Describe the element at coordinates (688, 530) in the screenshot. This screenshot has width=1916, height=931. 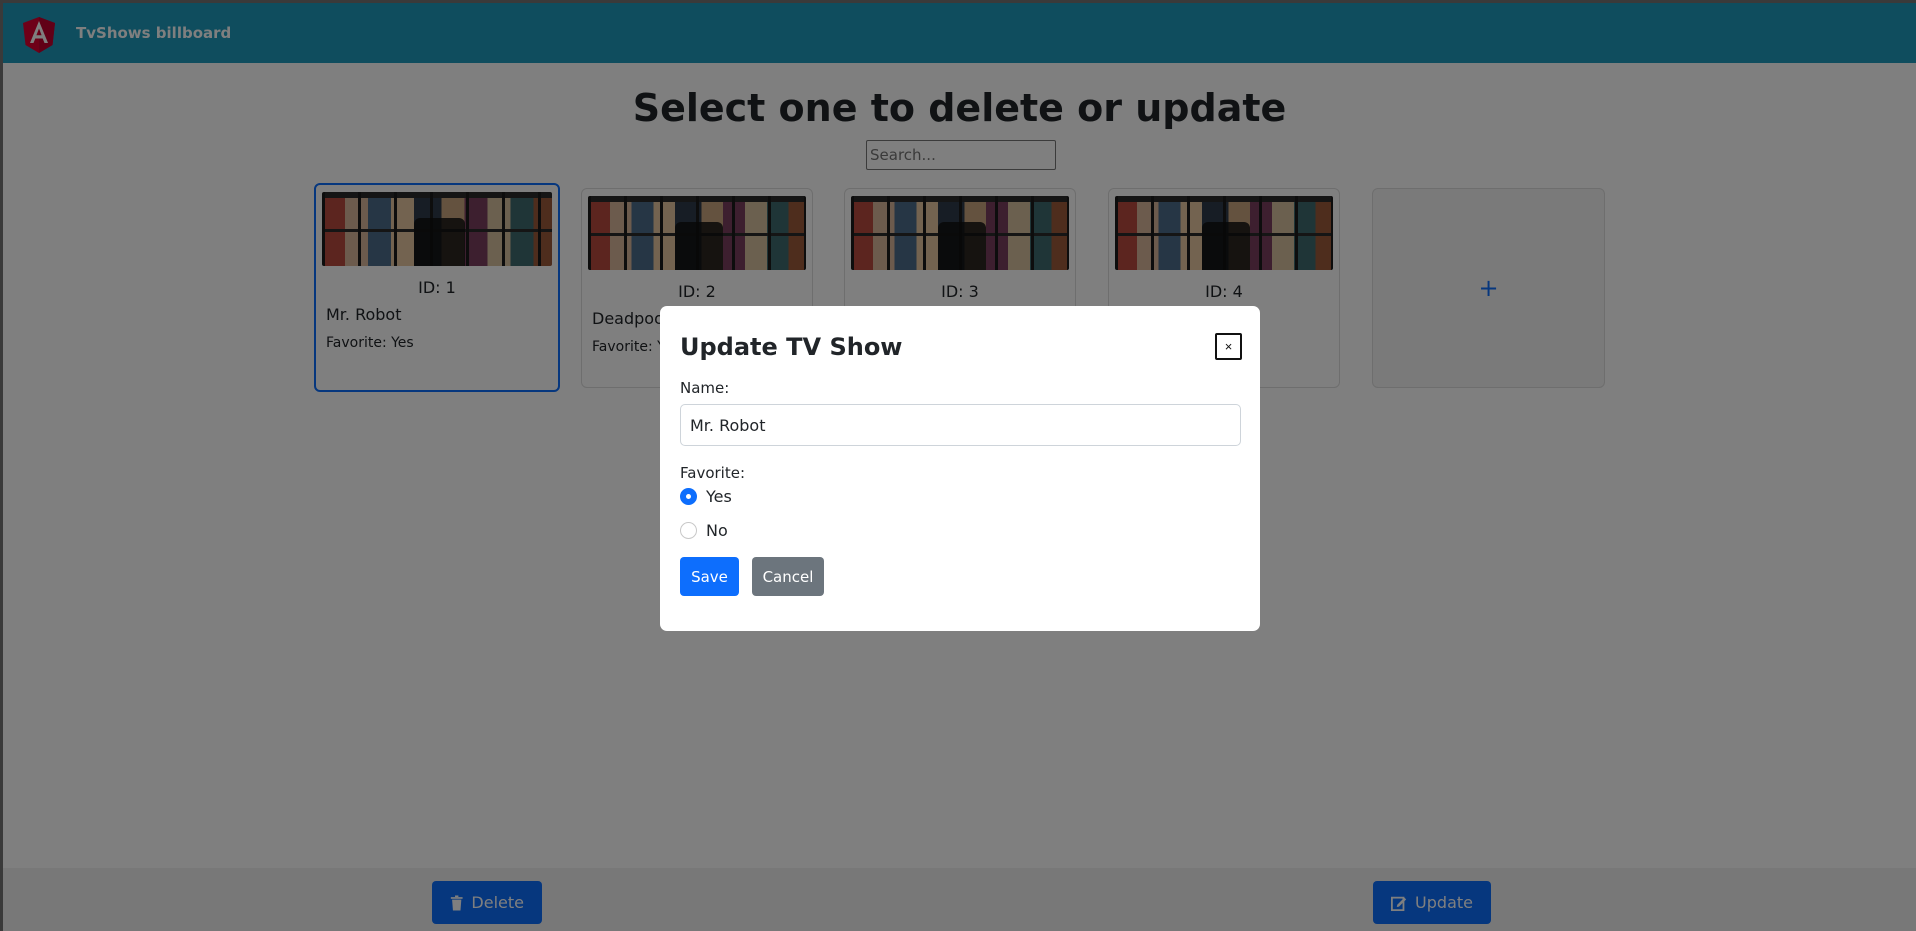
I see `radio-no` at that location.